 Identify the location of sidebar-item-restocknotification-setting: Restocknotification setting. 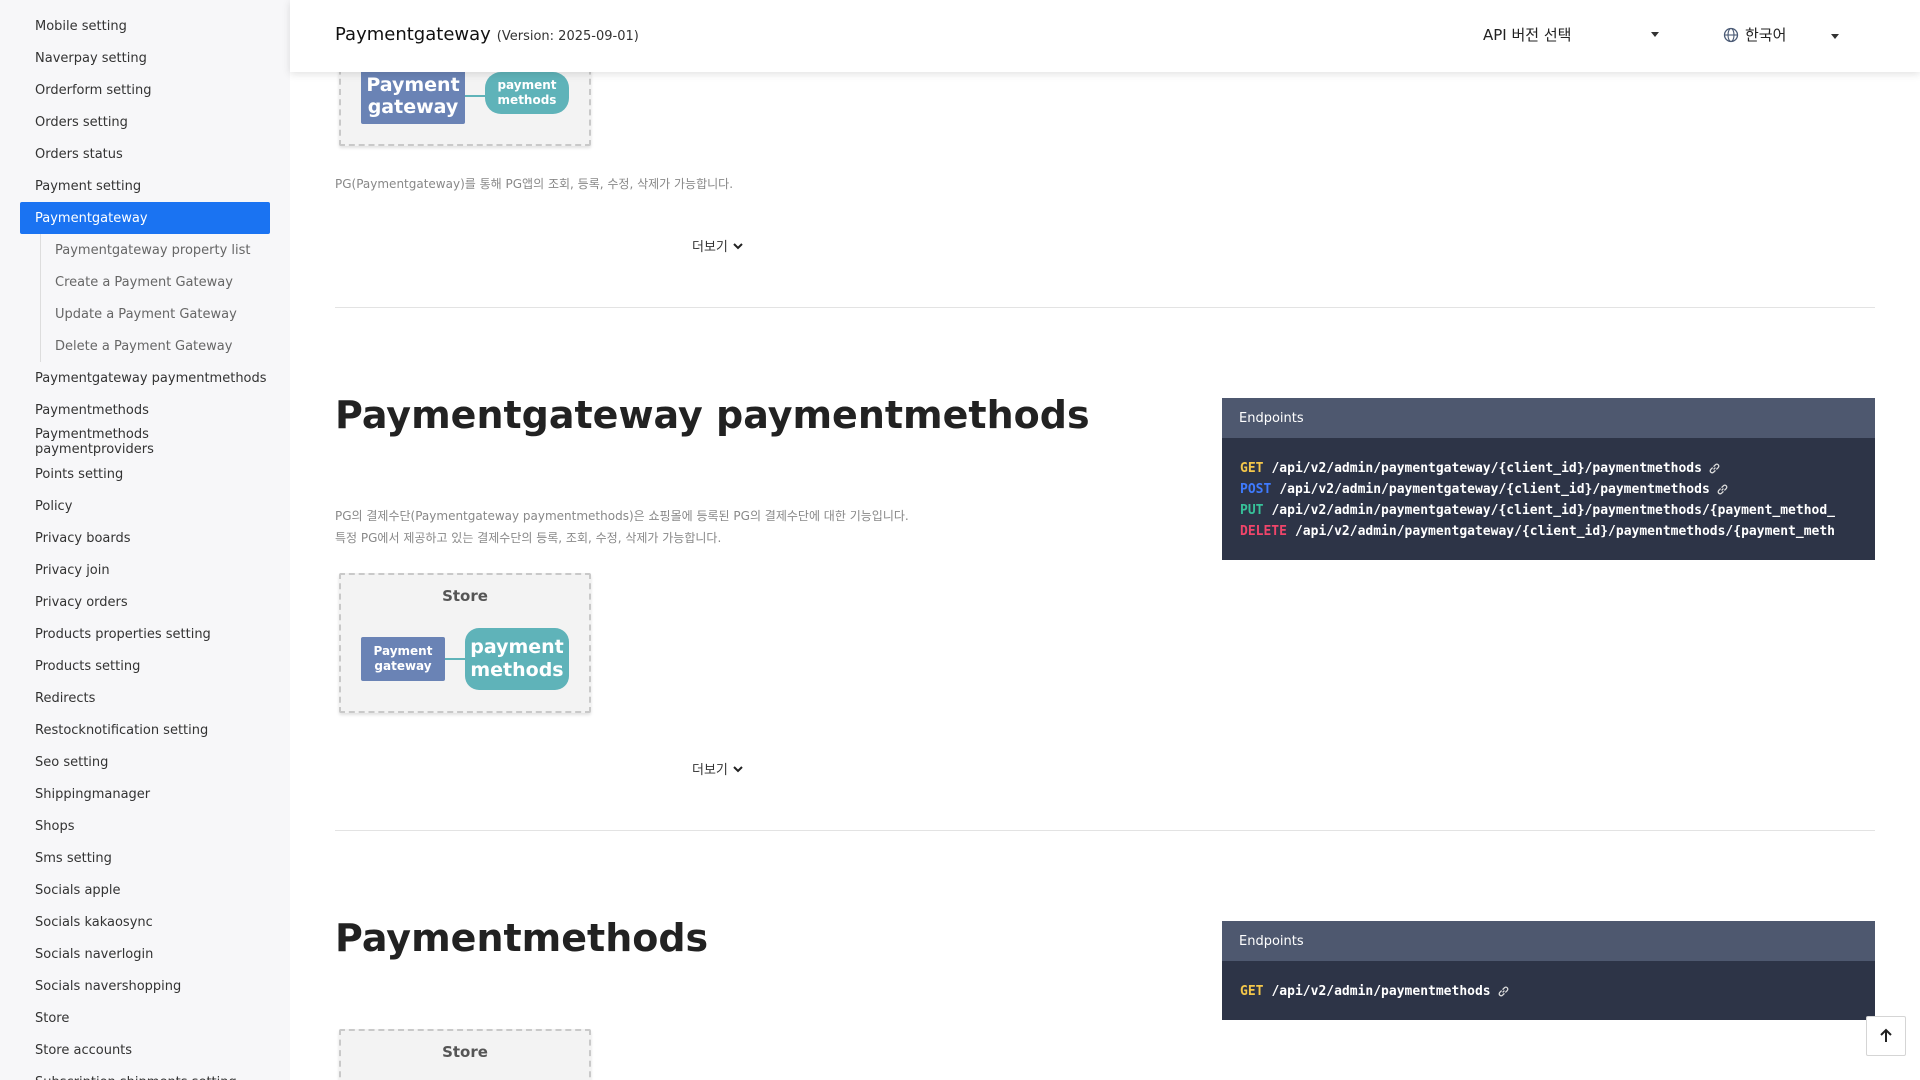
(145, 730).